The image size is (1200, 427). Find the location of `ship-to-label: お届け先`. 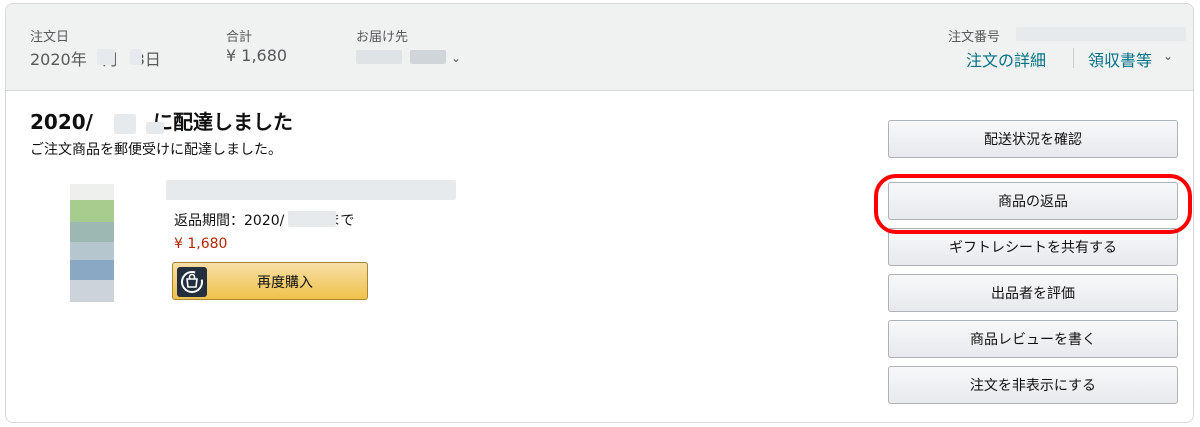

ship-to-label: お届け先 is located at coordinates (382, 37).